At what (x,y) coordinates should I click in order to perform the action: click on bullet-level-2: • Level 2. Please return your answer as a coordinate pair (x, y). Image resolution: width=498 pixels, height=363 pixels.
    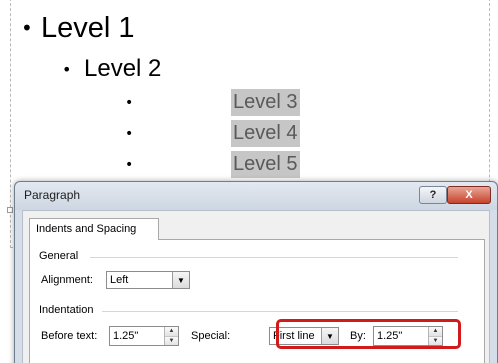
    Looking at the image, I should click on (111, 69).